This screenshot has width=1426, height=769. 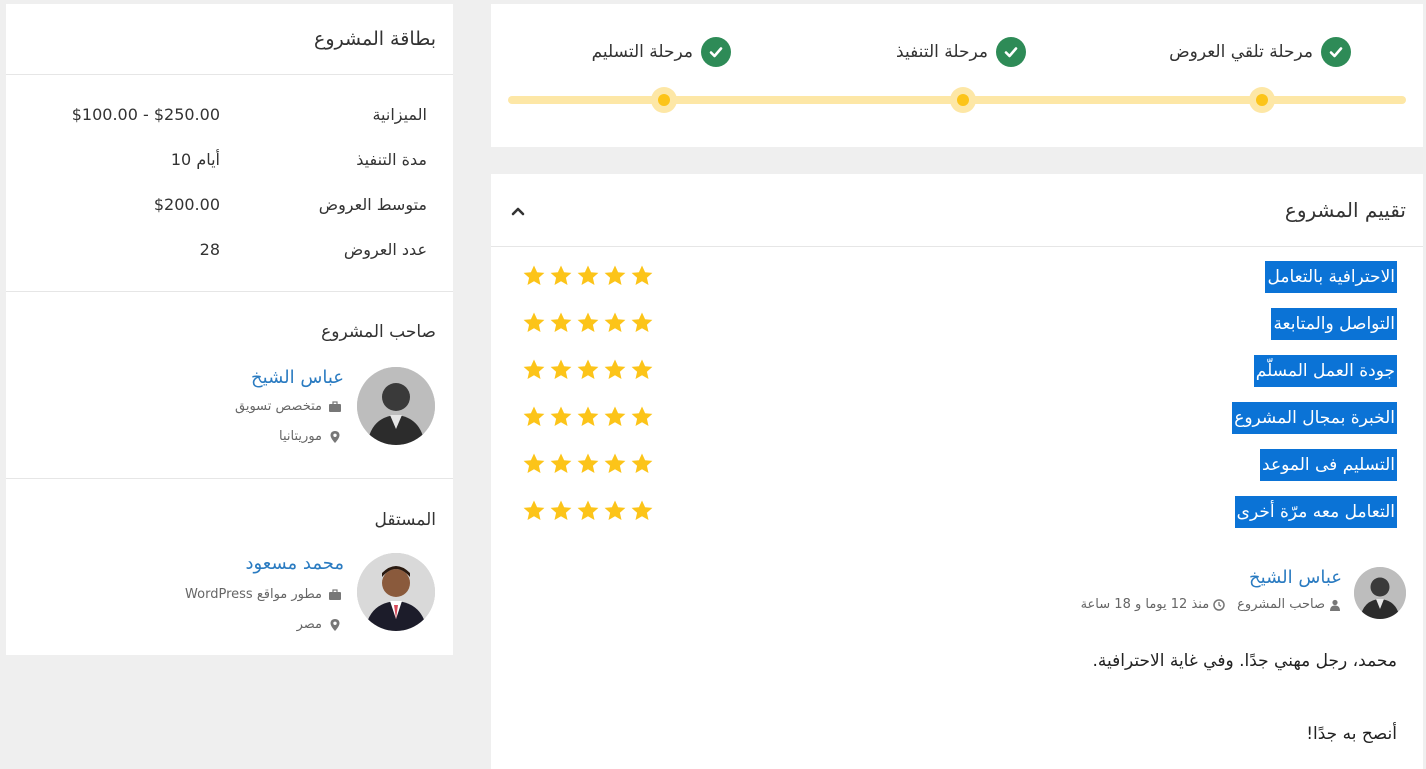 I want to click on info-label: متوسط العروض, so click(x=372, y=204).